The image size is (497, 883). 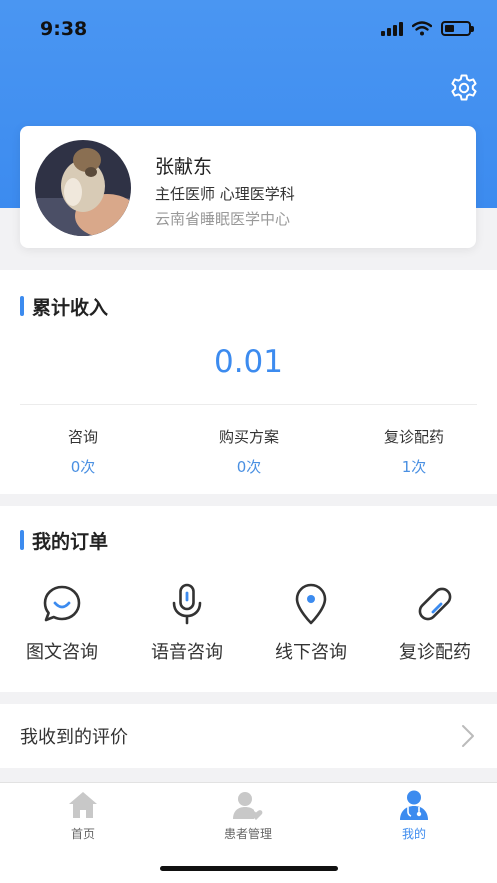 What do you see at coordinates (62, 652) in the screenshot?
I see `order-label: 图文咨询` at bounding box center [62, 652].